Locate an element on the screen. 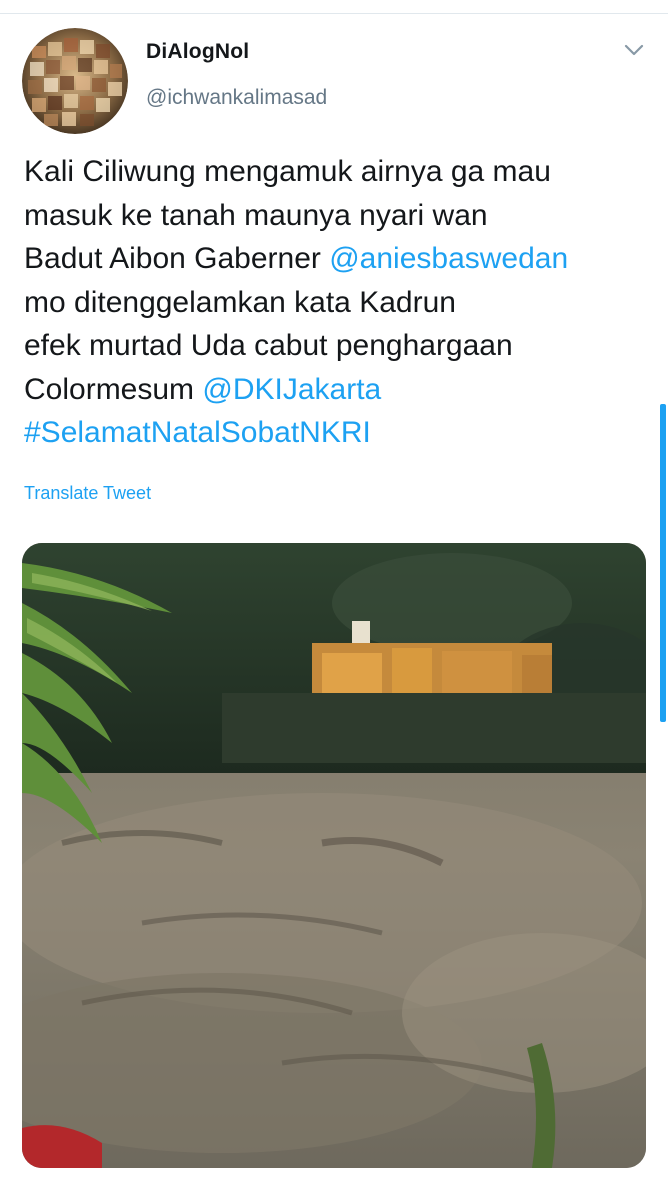 The width and height of the screenshot is (668, 1200). tweet-text-line: Kali Ciliwung mengamuk airnya ga mau is located at coordinates (339, 172).